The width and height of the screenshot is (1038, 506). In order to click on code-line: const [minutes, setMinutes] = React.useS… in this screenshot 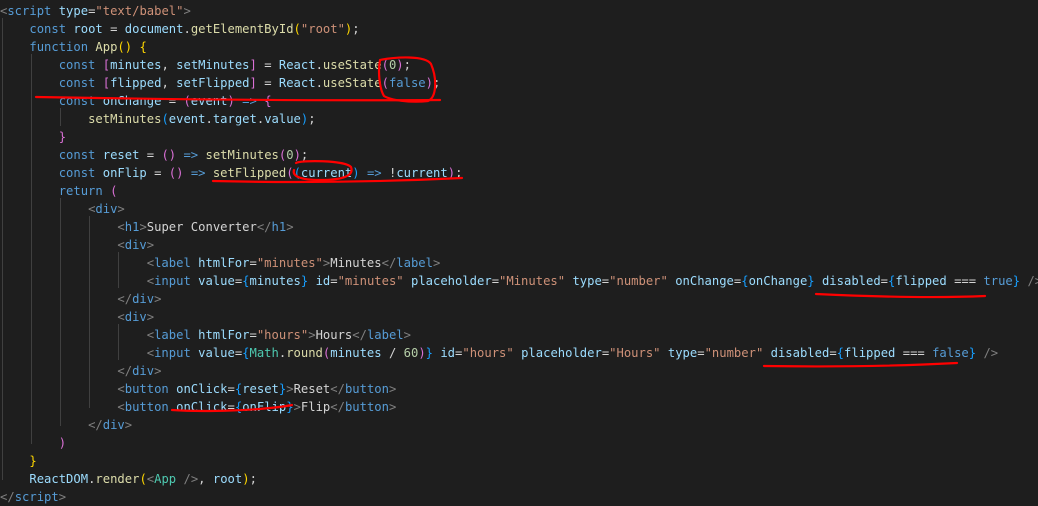, I will do `click(205, 65)`.